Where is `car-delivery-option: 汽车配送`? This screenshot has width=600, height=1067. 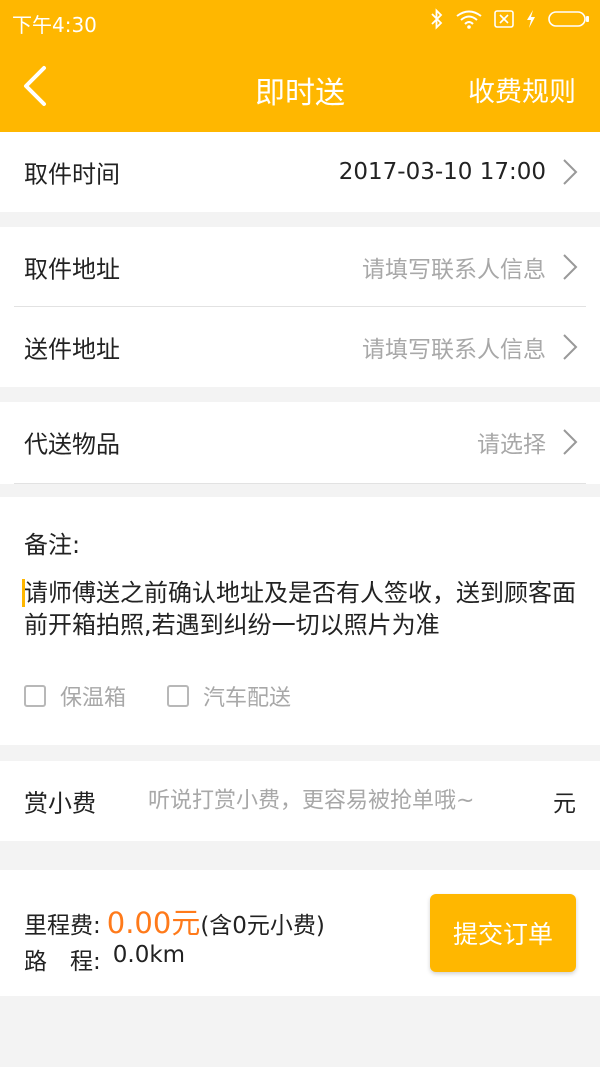 car-delivery-option: 汽车配送 is located at coordinates (229, 696).